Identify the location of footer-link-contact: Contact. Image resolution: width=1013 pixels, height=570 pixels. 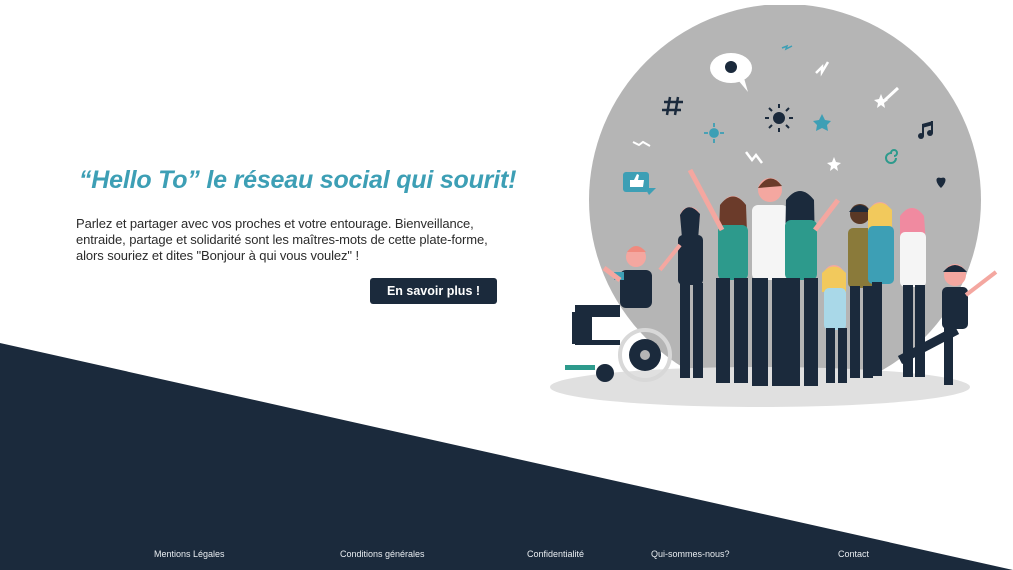
(853, 554).